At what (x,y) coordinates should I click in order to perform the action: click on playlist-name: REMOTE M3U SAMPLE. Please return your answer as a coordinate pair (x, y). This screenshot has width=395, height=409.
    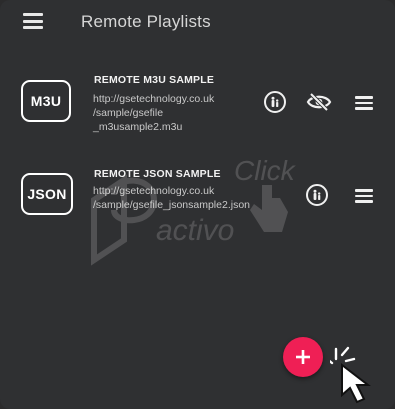
    Looking at the image, I should click on (154, 80).